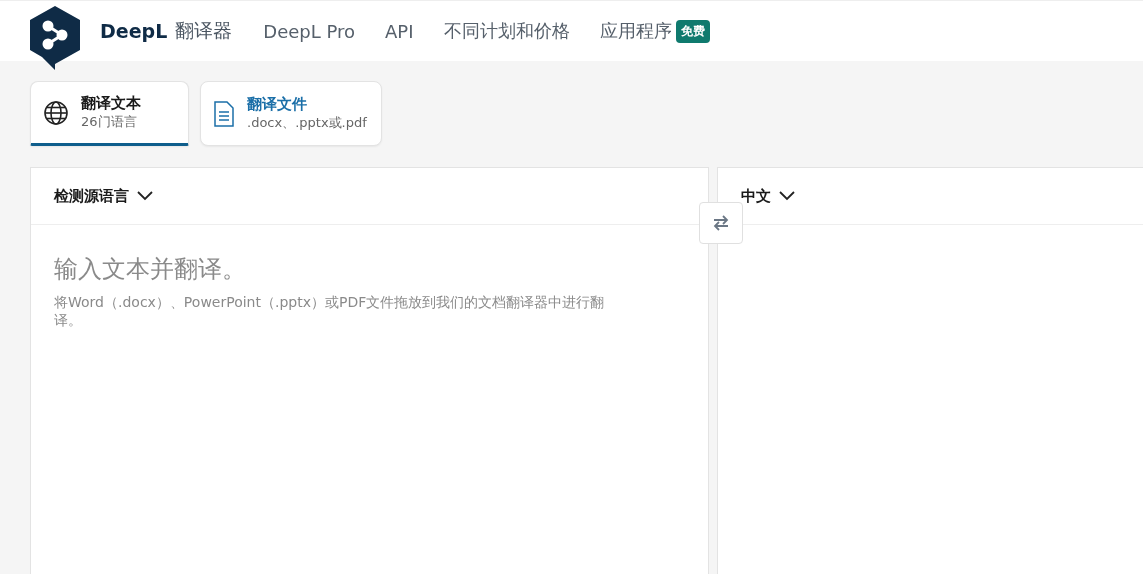 This screenshot has width=1143, height=574. What do you see at coordinates (692, 31) in the screenshot?
I see `free-badge: 免费` at bounding box center [692, 31].